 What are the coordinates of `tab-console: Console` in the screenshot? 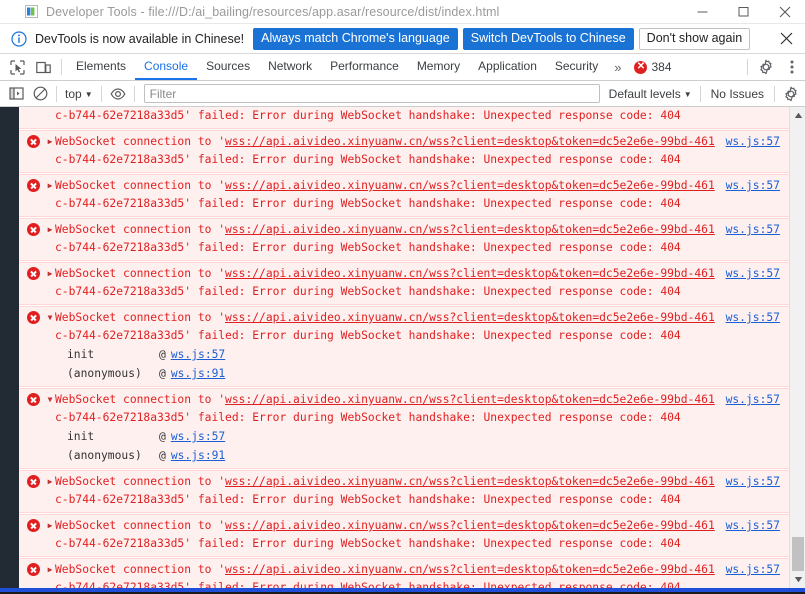 It's located at (166, 67).